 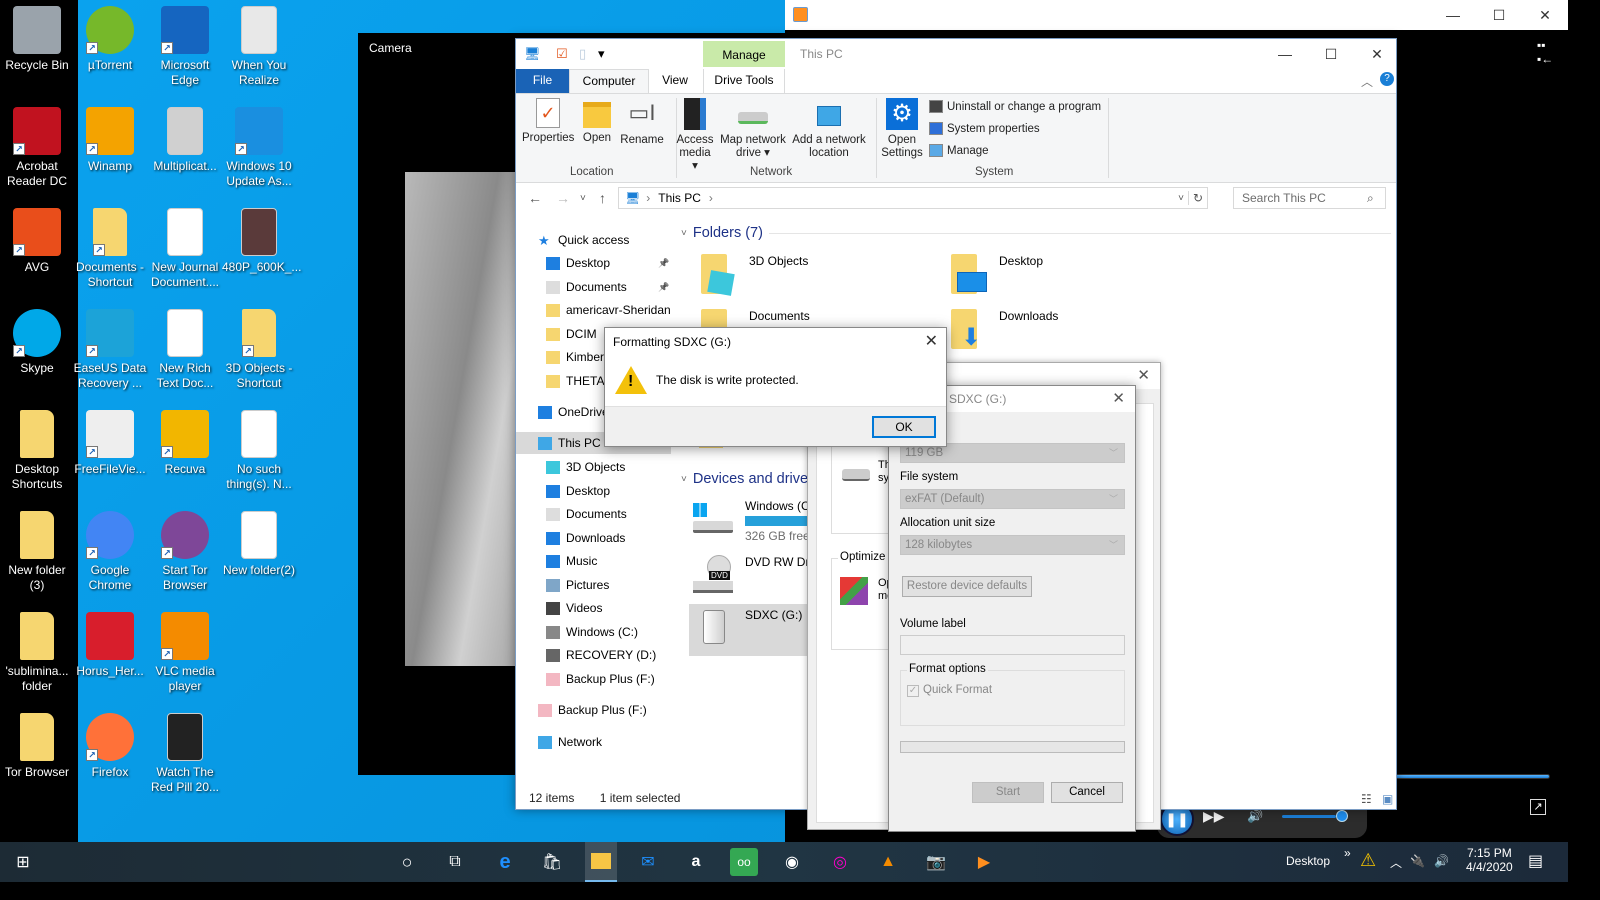 What do you see at coordinates (37, 451) in the screenshot?
I see `desktop-icon-folder: Desktop Shortcuts` at bounding box center [37, 451].